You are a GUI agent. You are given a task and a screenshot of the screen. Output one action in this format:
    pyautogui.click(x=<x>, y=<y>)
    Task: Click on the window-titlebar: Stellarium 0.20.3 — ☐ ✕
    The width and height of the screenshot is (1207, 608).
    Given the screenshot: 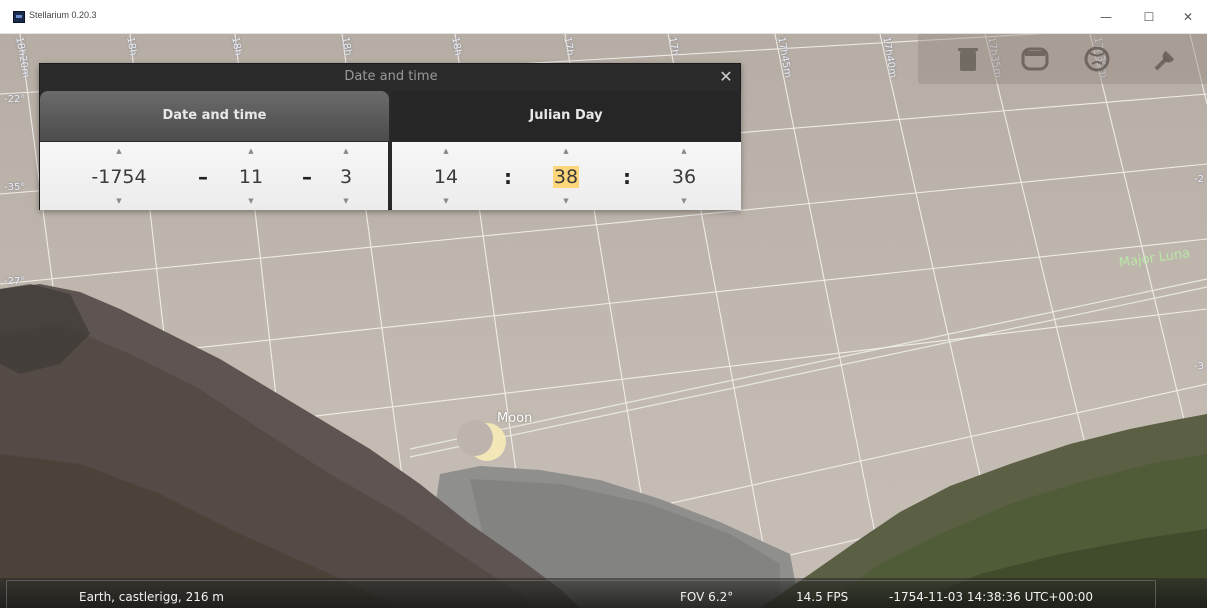 What is the action you would take?
    pyautogui.click(x=603, y=17)
    